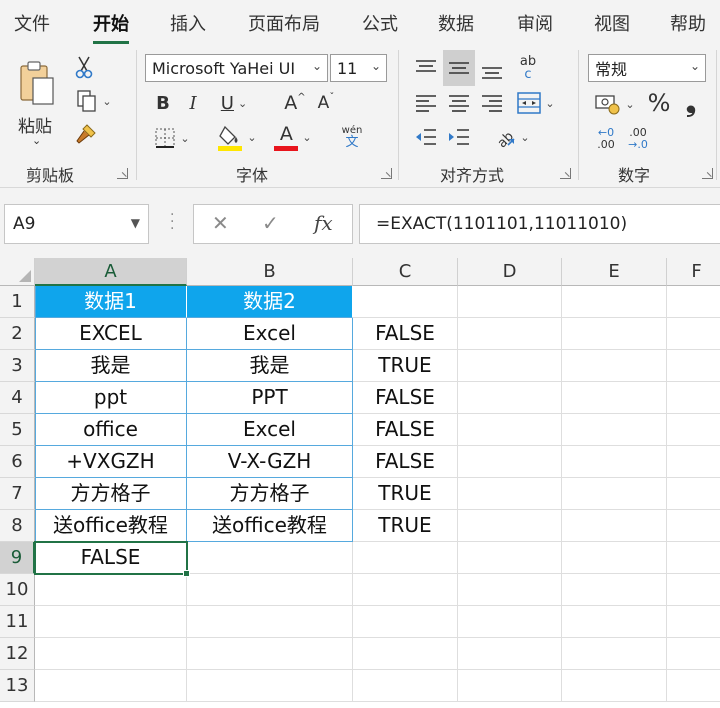  What do you see at coordinates (426, 137) in the screenshot?
I see `decrease-indent-button` at bounding box center [426, 137].